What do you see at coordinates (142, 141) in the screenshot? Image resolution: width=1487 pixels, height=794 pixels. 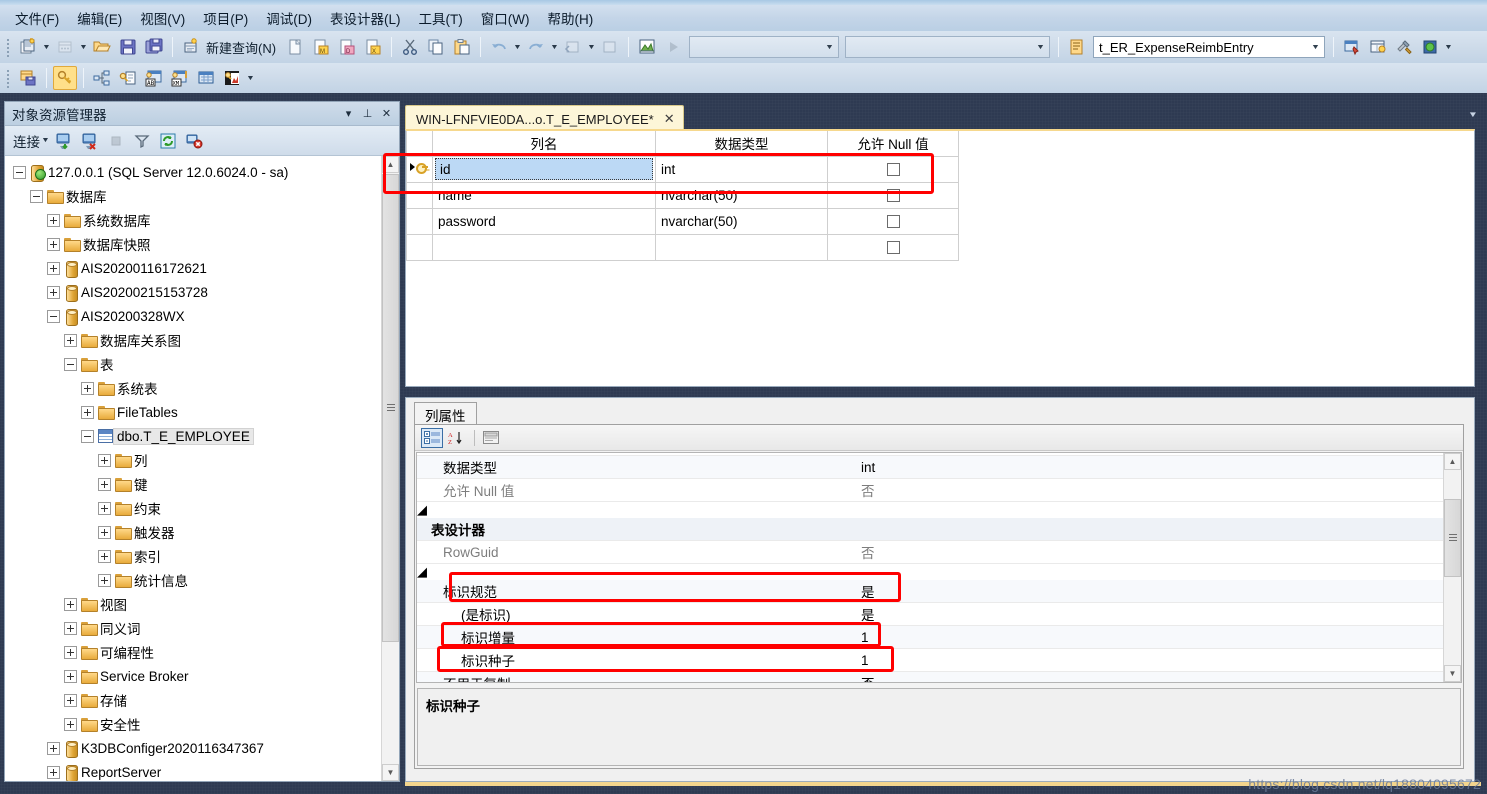 I see `filter-icon` at bounding box center [142, 141].